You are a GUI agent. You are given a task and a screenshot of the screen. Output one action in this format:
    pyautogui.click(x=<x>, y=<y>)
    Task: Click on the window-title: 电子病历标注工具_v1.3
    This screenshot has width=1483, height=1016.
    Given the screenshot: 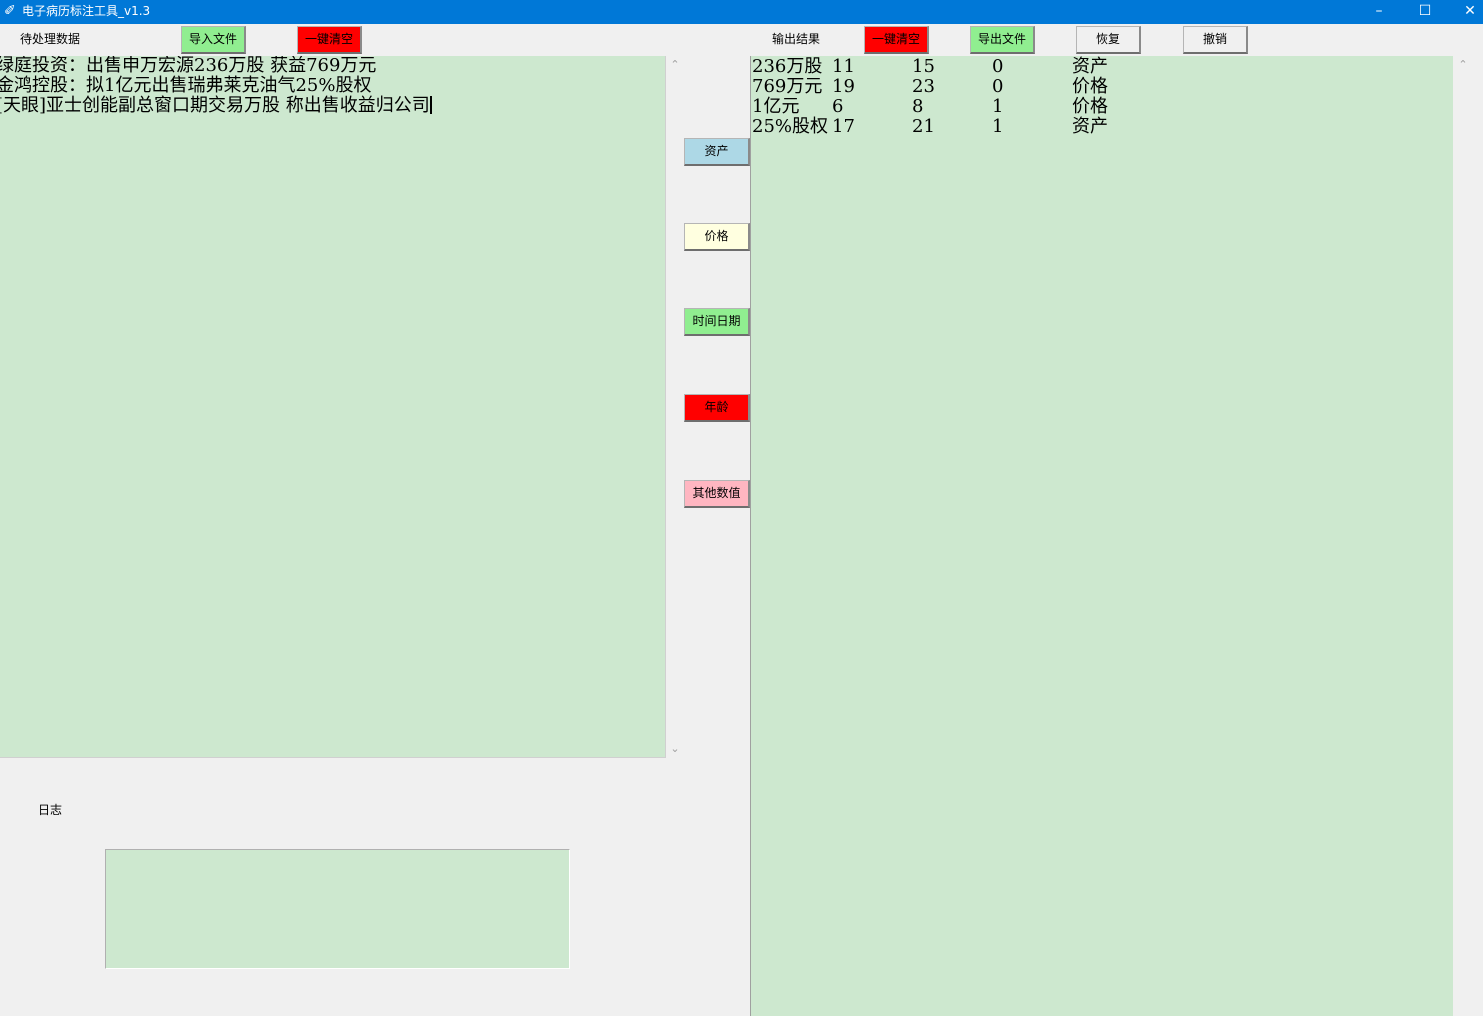 What is the action you would take?
    pyautogui.click(x=86, y=11)
    